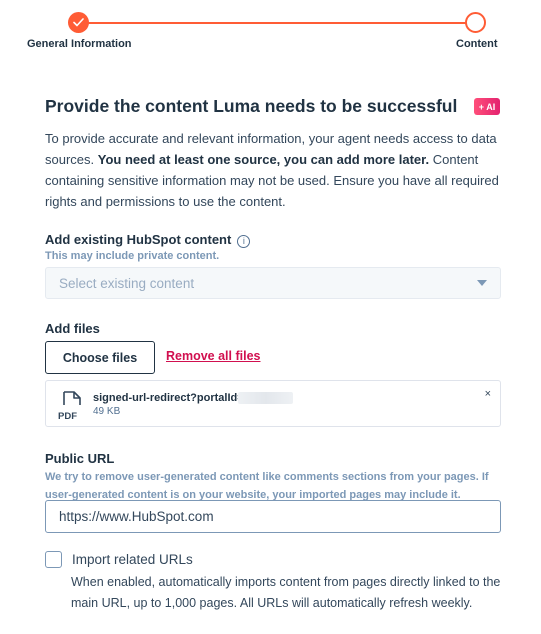 The width and height of the screenshot is (541, 634). Describe the element at coordinates (265, 398) in the screenshot. I see `redacted-portal-id` at that location.